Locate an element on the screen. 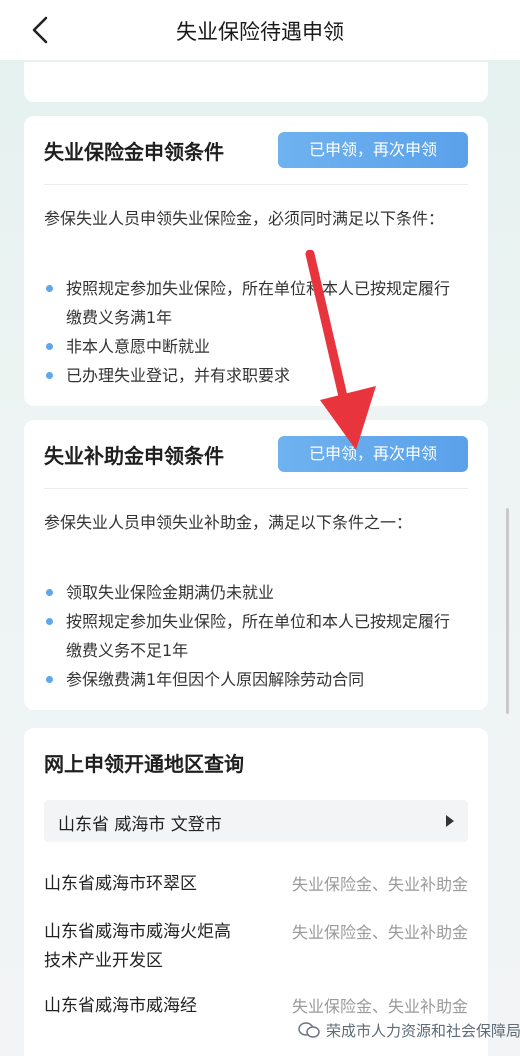 The width and height of the screenshot is (520, 1056). list-item: 按照规定参加失业保险，所在单位和本人已按规定履行缴费义务不足1年 is located at coordinates (254, 636).